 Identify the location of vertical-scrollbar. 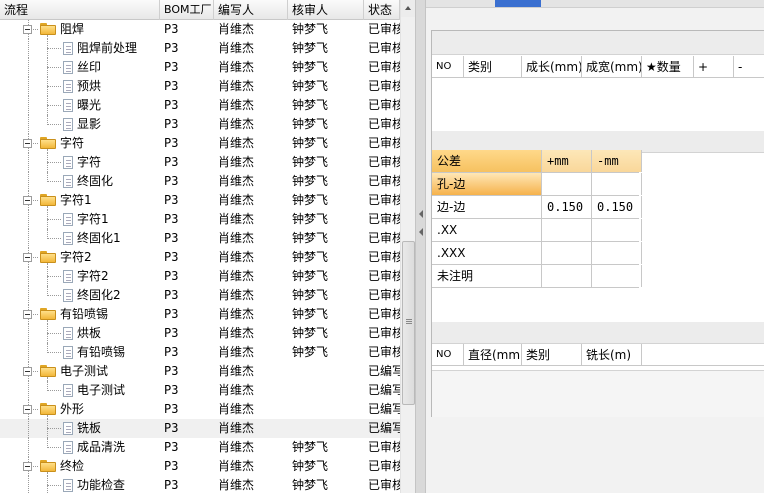
(407, 246).